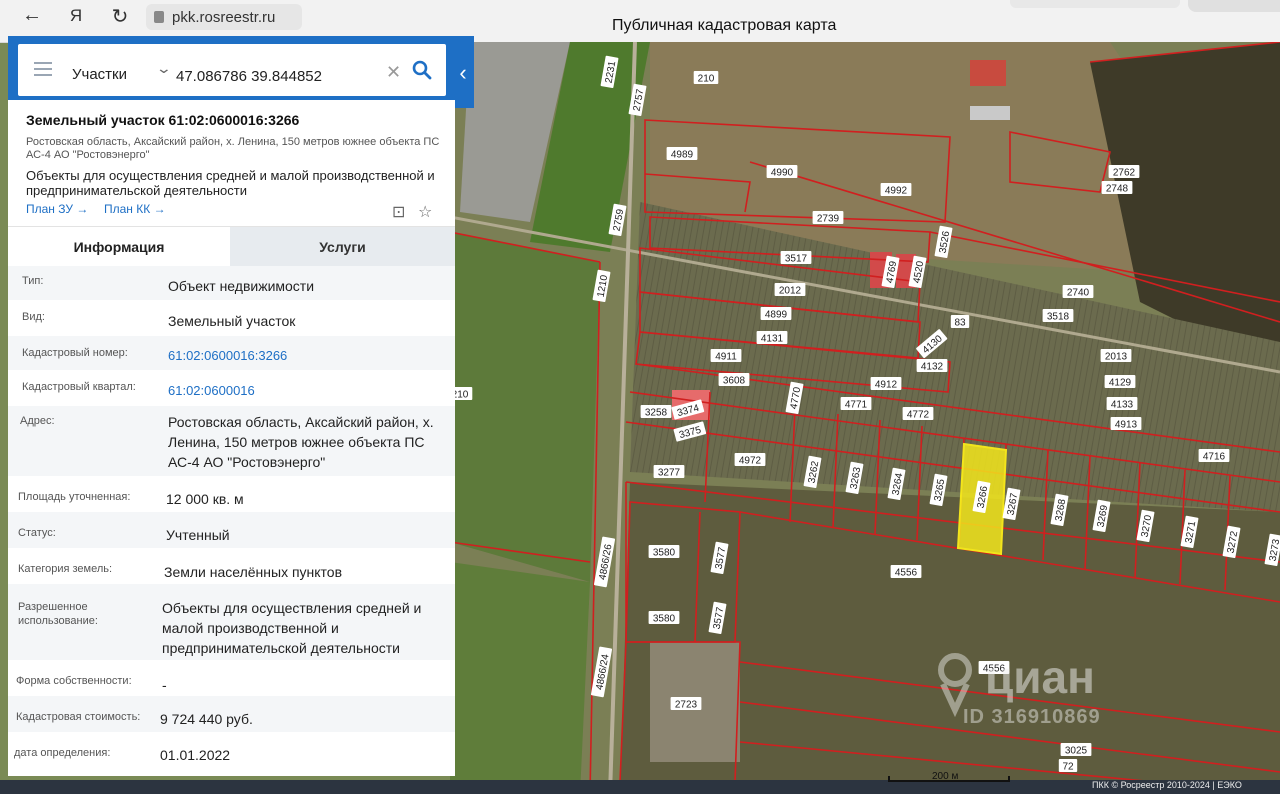  I want to click on svg-text: 2748, so click(1117, 189).